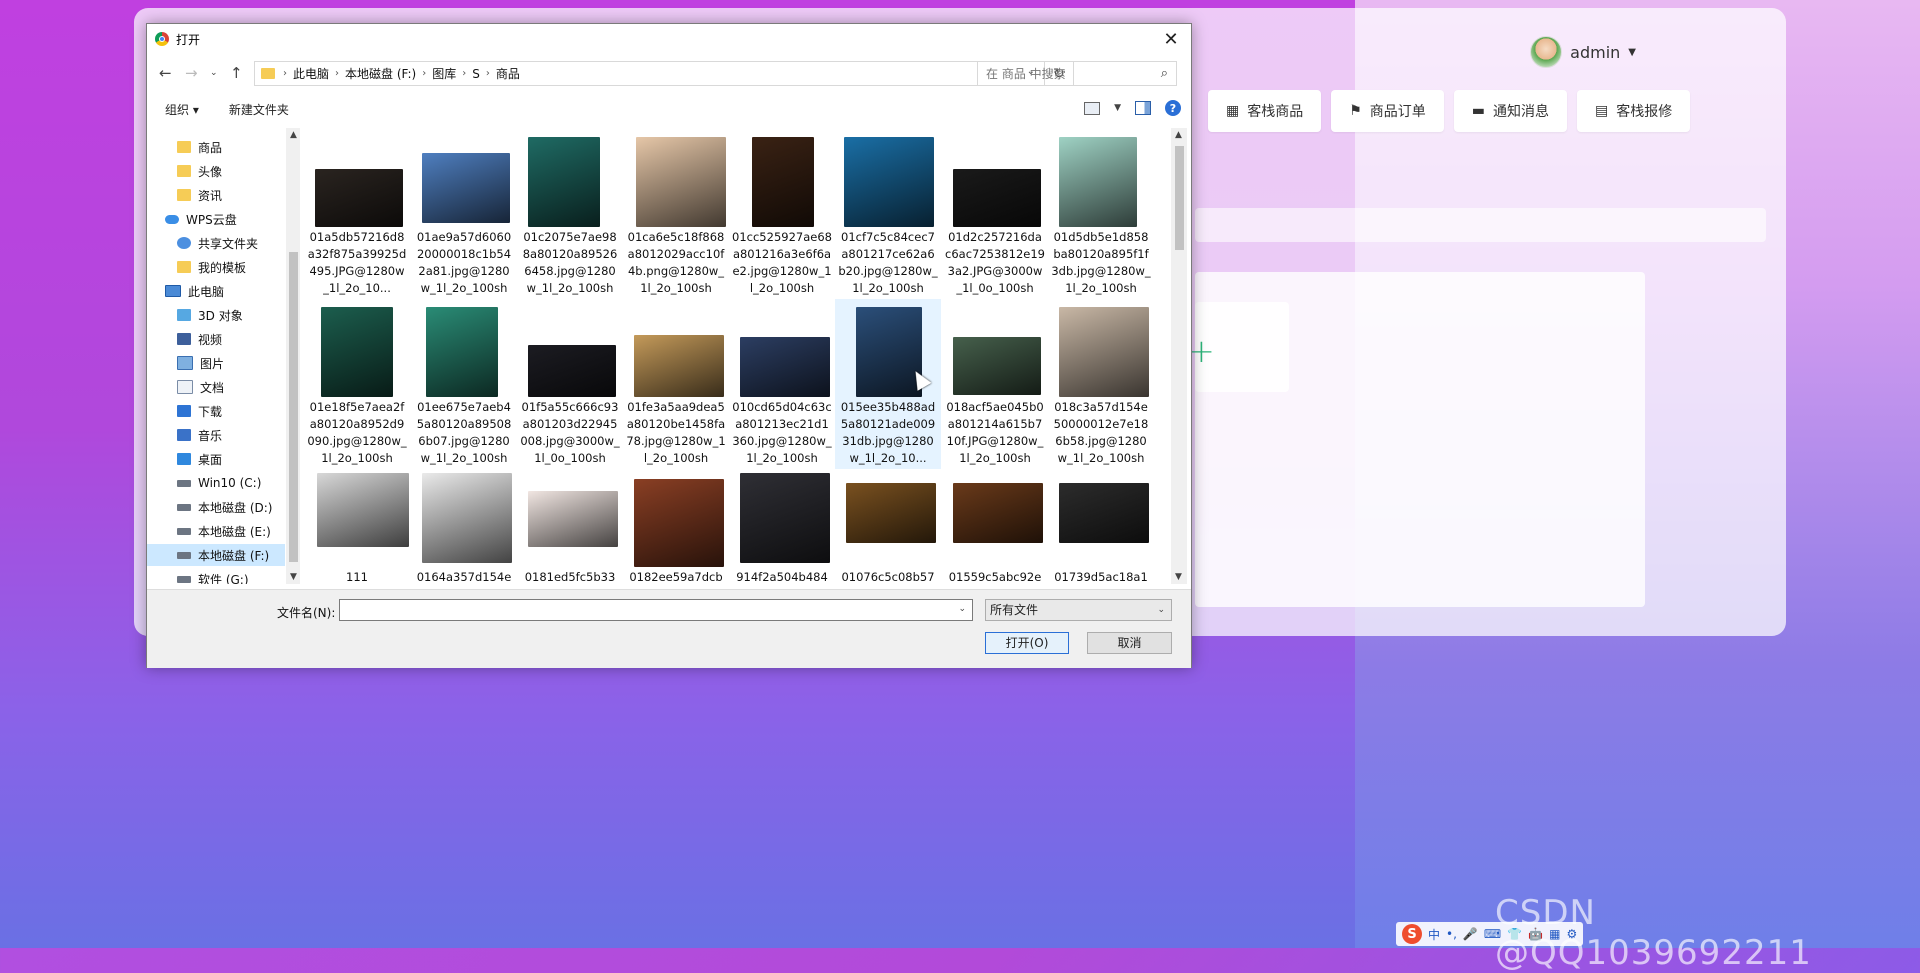 The width and height of the screenshot is (1920, 973). What do you see at coordinates (184, 459) in the screenshot?
I see `desktop-icon` at bounding box center [184, 459].